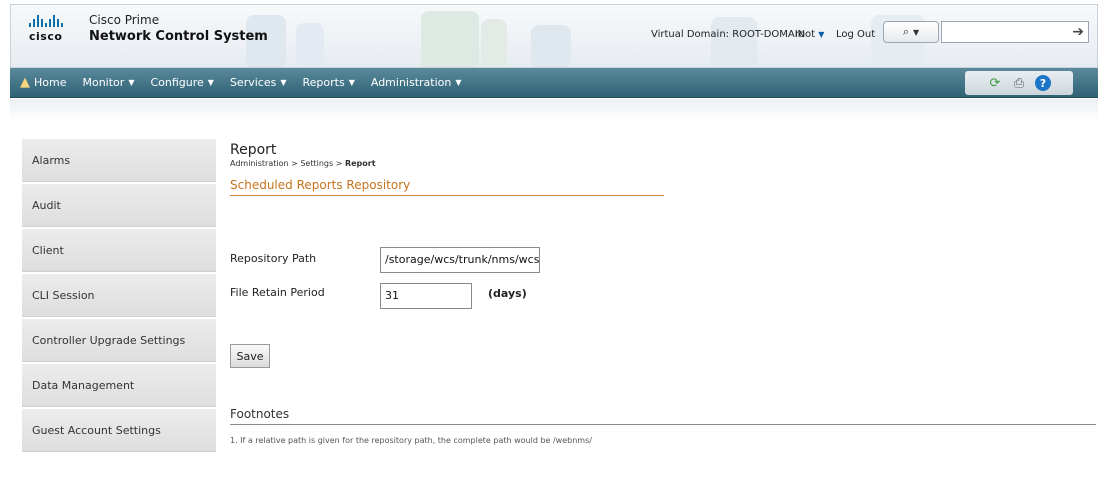  Describe the element at coordinates (119, 250) in the screenshot. I see `sidebar-item-client: Client` at that location.